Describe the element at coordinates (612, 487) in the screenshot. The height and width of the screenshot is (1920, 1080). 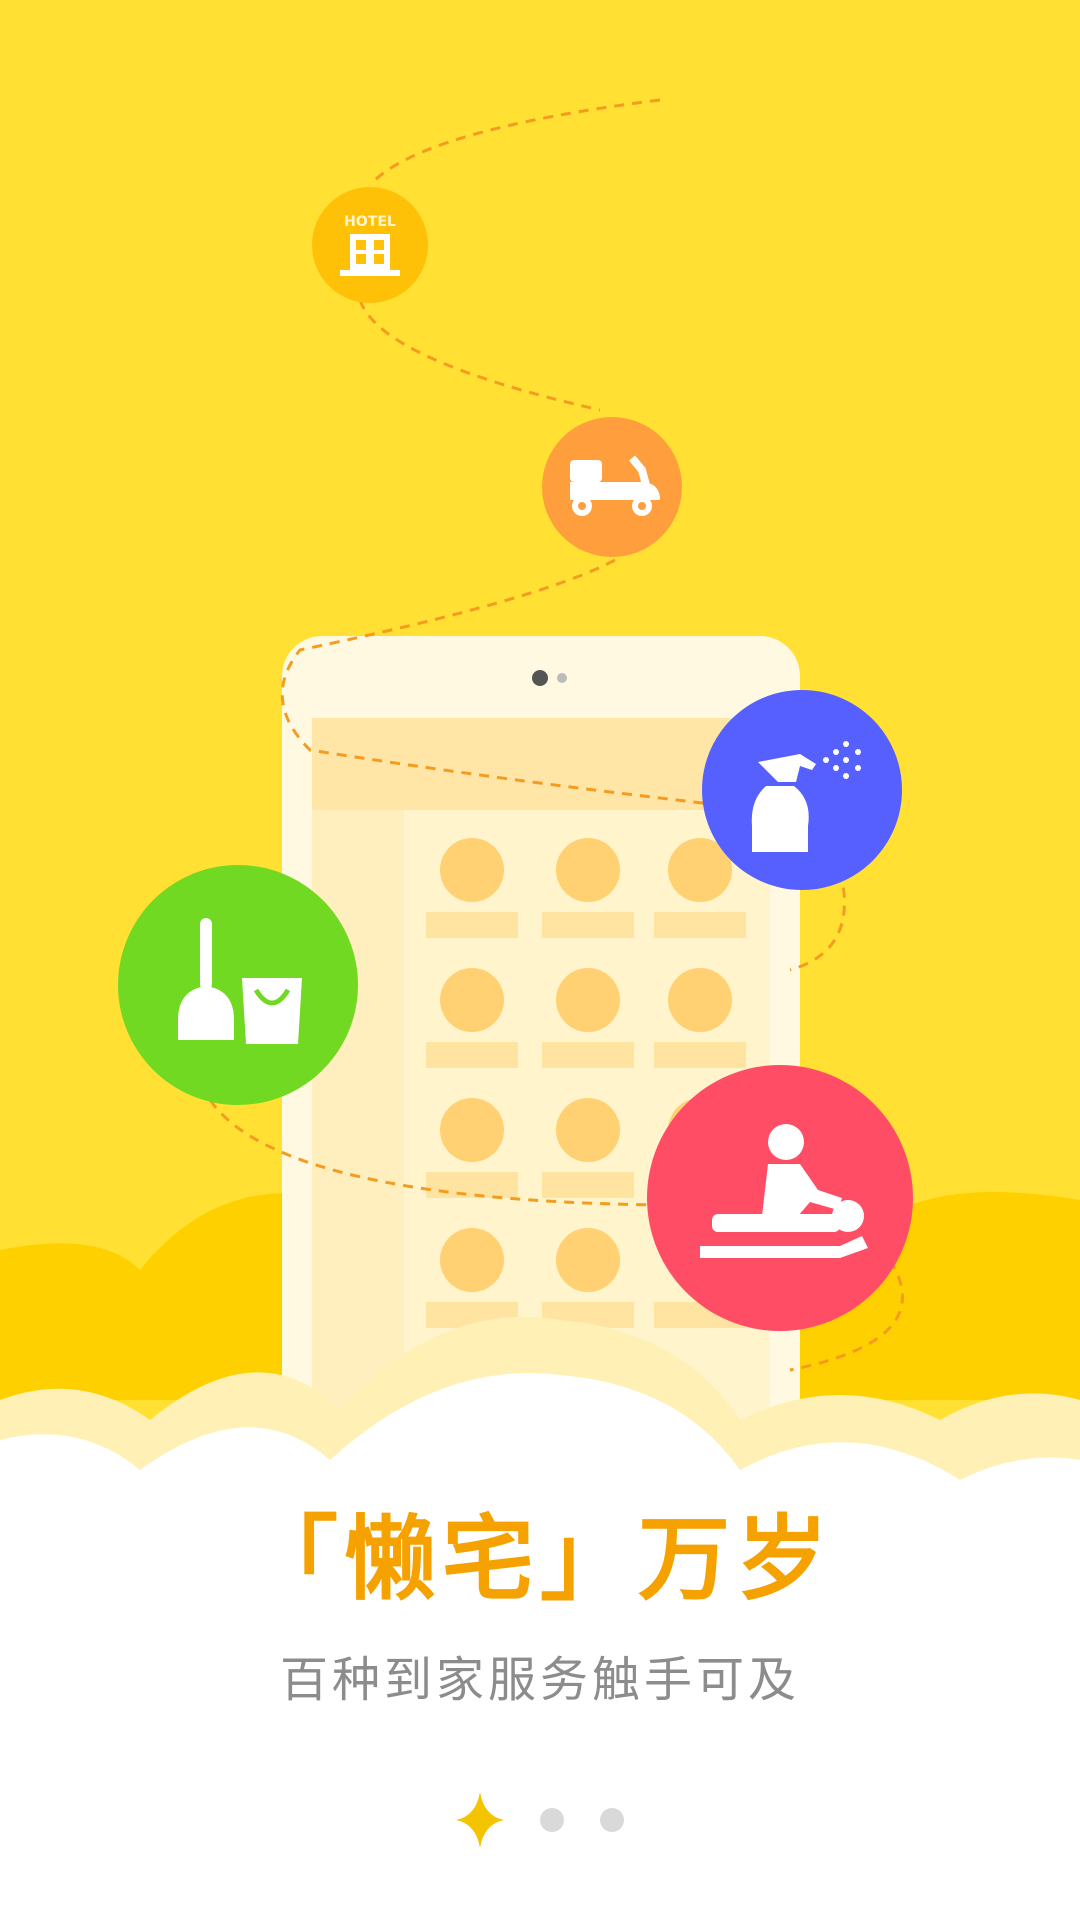
I see `service-delivery` at that location.